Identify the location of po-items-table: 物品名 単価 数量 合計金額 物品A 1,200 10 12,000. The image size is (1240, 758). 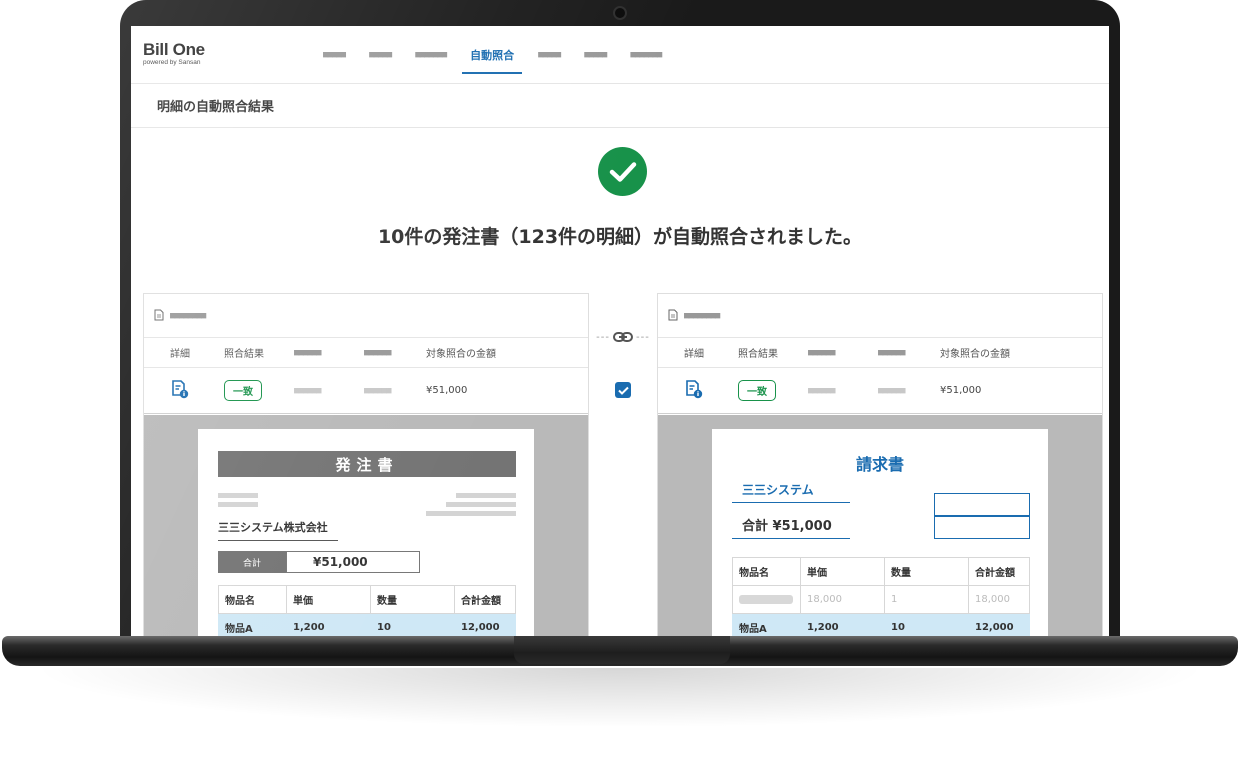
(367, 611).